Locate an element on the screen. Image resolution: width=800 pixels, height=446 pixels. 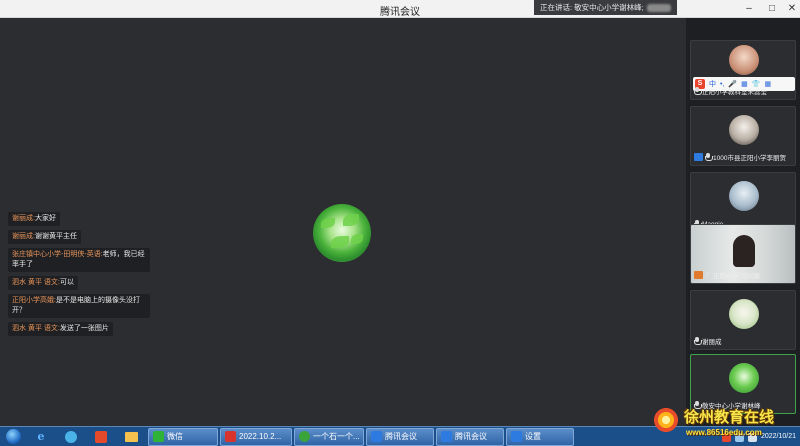
ie-icon: e is located at coordinates (41, 437).